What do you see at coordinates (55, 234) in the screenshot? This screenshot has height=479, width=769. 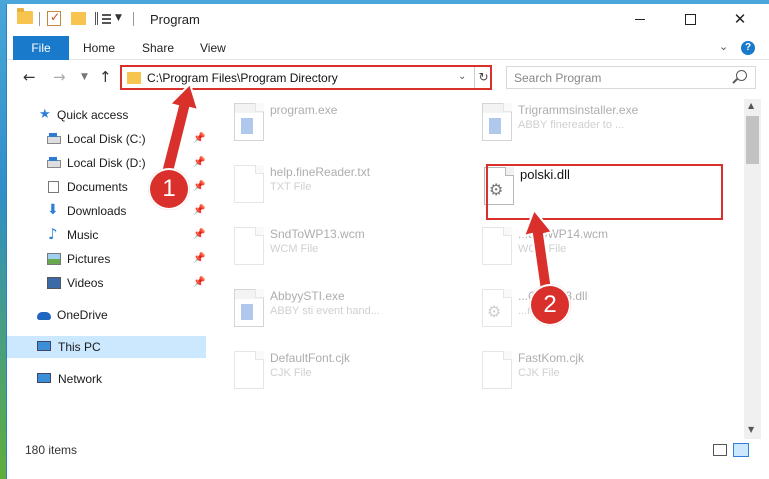 I see `music-icon` at bounding box center [55, 234].